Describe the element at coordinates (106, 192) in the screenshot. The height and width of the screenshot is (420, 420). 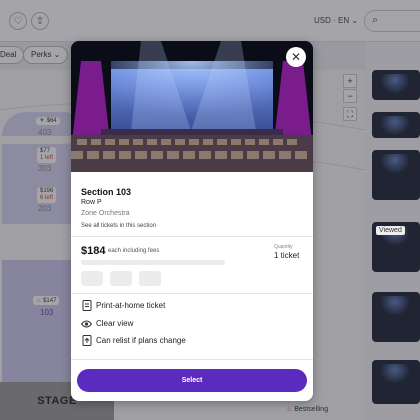
I see `section-title: Section 103` at that location.